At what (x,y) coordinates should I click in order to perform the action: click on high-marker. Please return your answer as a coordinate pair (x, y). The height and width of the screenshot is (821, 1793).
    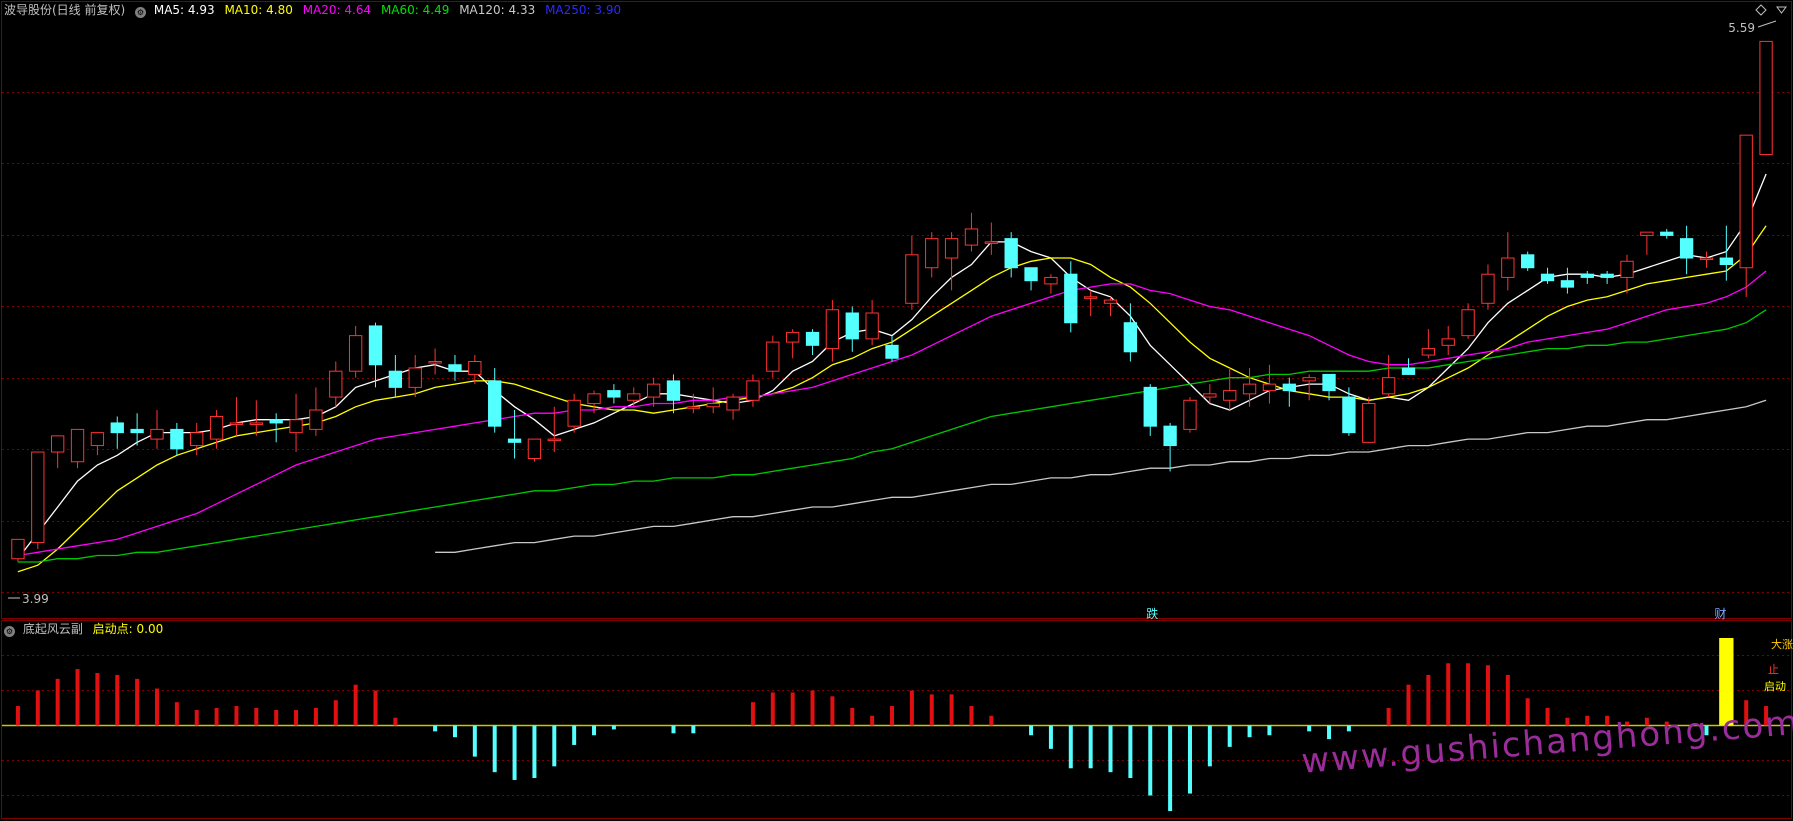
    Looking at the image, I should click on (1767, 24).